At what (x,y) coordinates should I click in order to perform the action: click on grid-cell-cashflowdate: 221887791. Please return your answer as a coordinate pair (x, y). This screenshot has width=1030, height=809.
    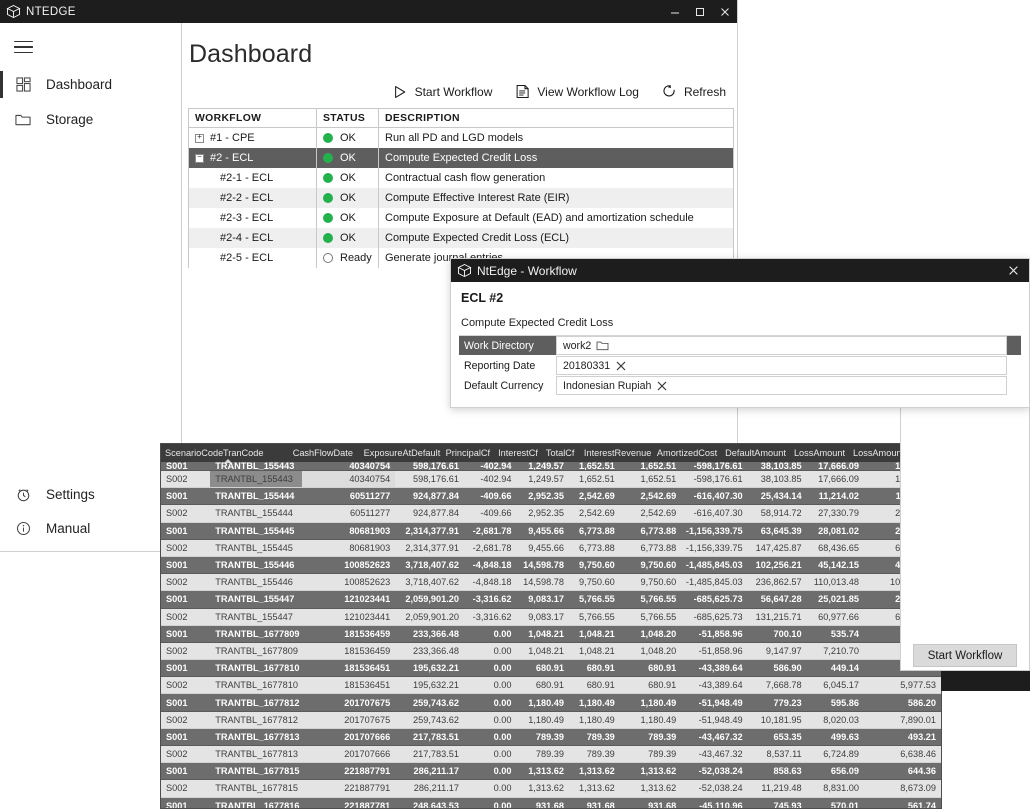
    Looking at the image, I should click on (348, 772).